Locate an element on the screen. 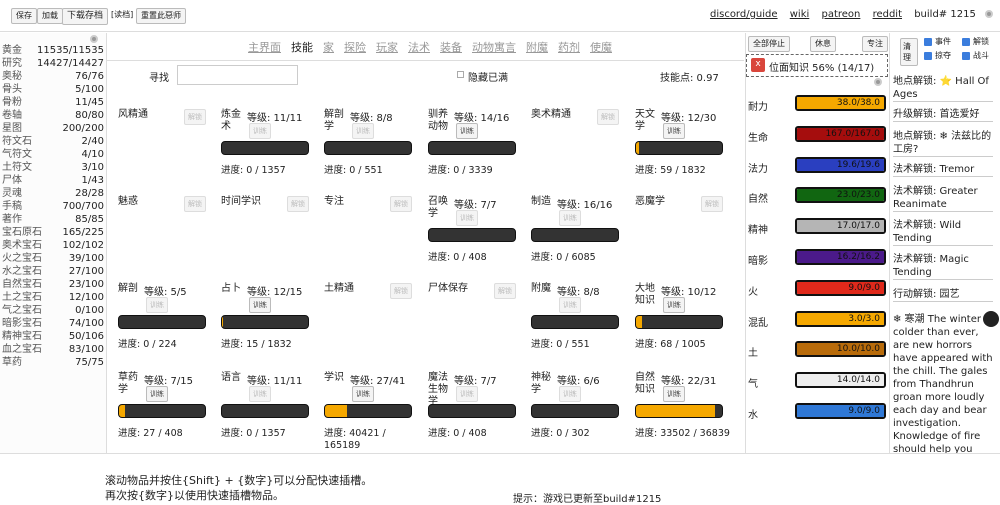 The image size is (1000, 505). resource-value: 11535/11535 is located at coordinates (70, 50).